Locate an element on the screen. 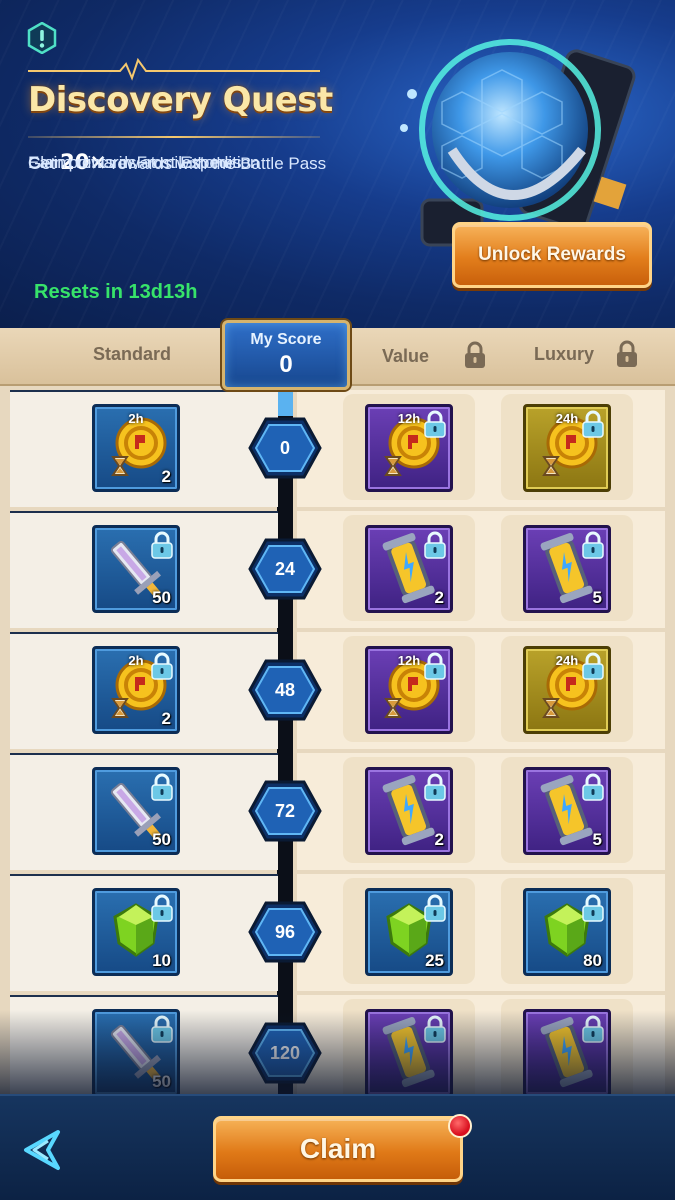  unlock-rewards-button: Unlock Rewards is located at coordinates (552, 255).